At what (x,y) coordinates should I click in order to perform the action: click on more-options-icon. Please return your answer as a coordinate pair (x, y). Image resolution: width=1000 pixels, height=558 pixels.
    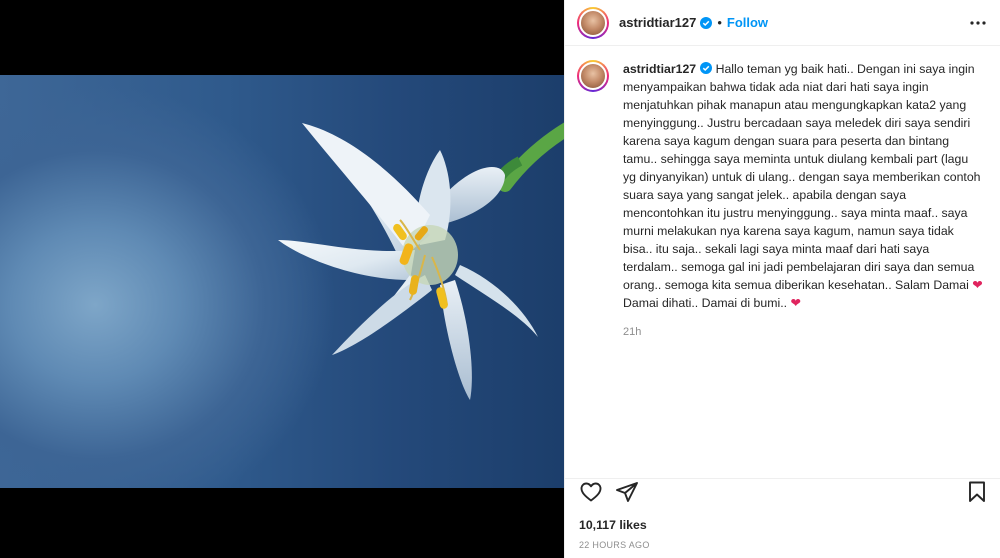
    Looking at the image, I should click on (978, 23).